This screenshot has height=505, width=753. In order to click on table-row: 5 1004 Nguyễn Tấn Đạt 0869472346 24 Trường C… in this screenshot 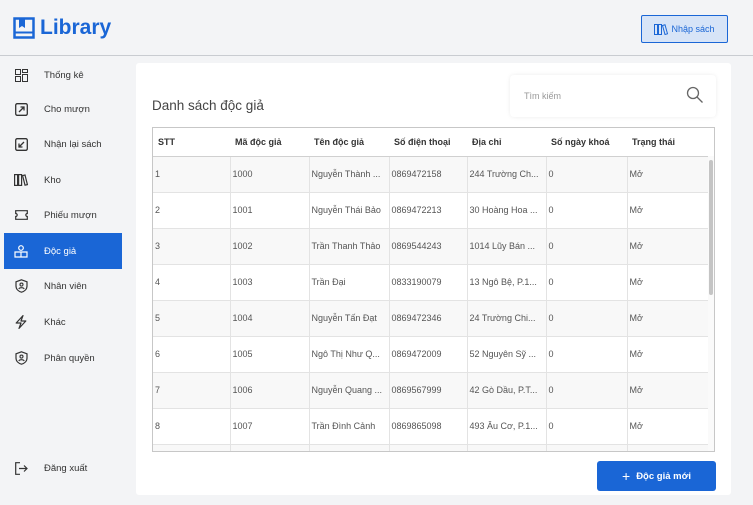, I will do `click(431, 318)`.